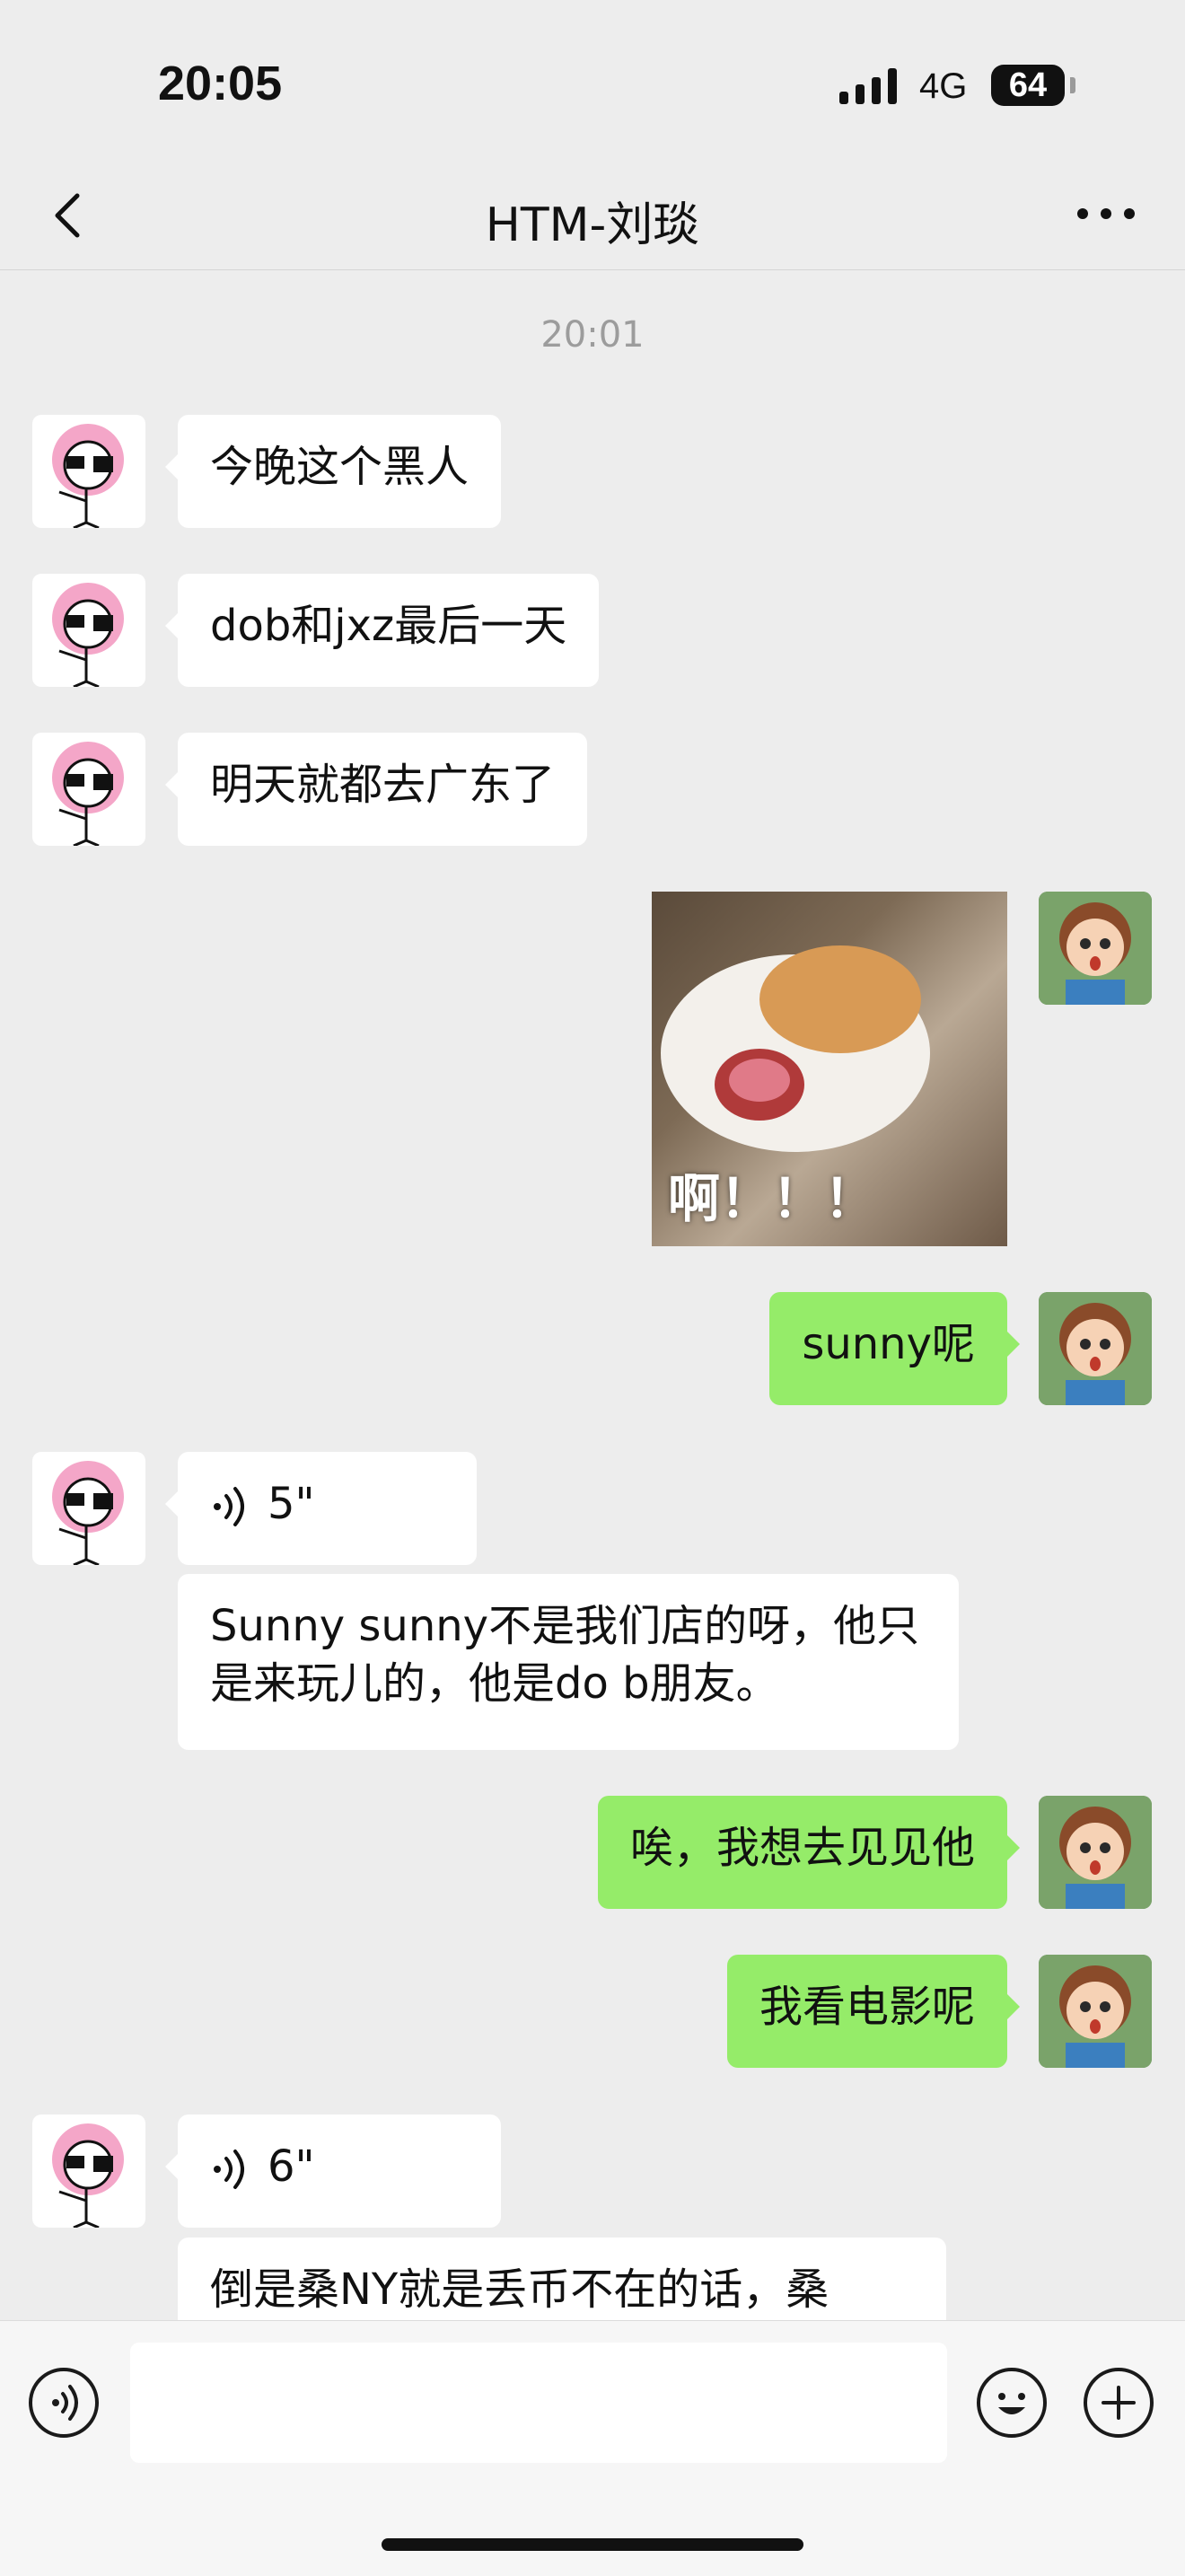 The width and height of the screenshot is (1185, 2576). Describe the element at coordinates (333, 2171) in the screenshot. I see `voice-message: 6"` at that location.